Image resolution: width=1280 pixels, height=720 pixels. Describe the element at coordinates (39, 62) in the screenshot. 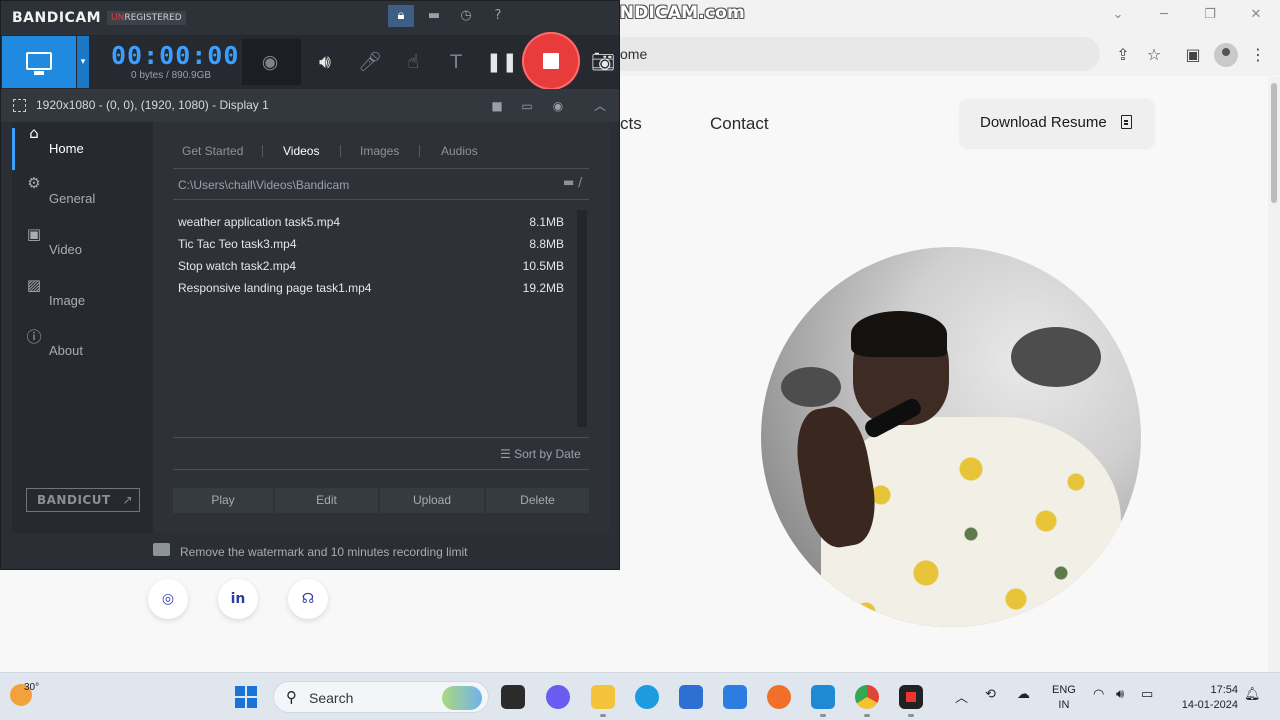

I see `screen-mode-button` at that location.